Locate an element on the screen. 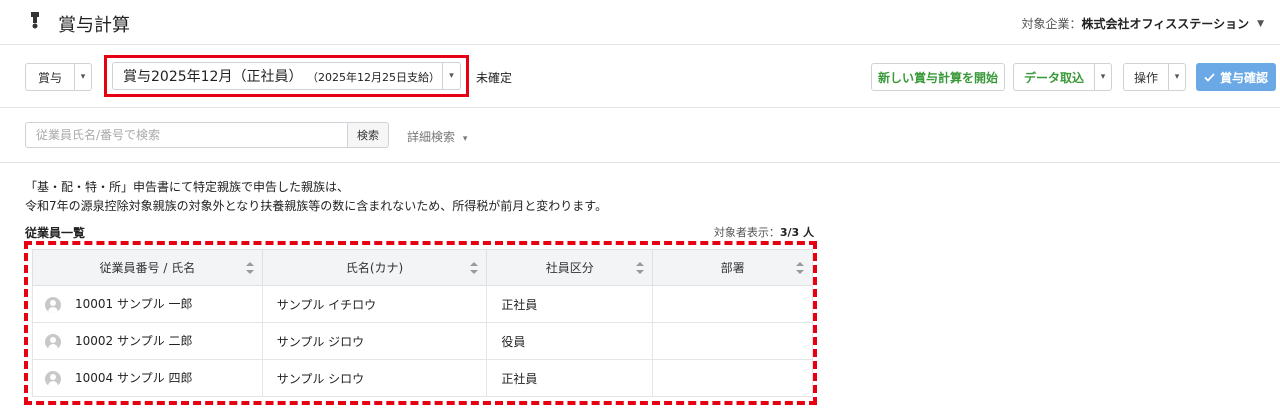  cell-type: 役員 is located at coordinates (570, 341).